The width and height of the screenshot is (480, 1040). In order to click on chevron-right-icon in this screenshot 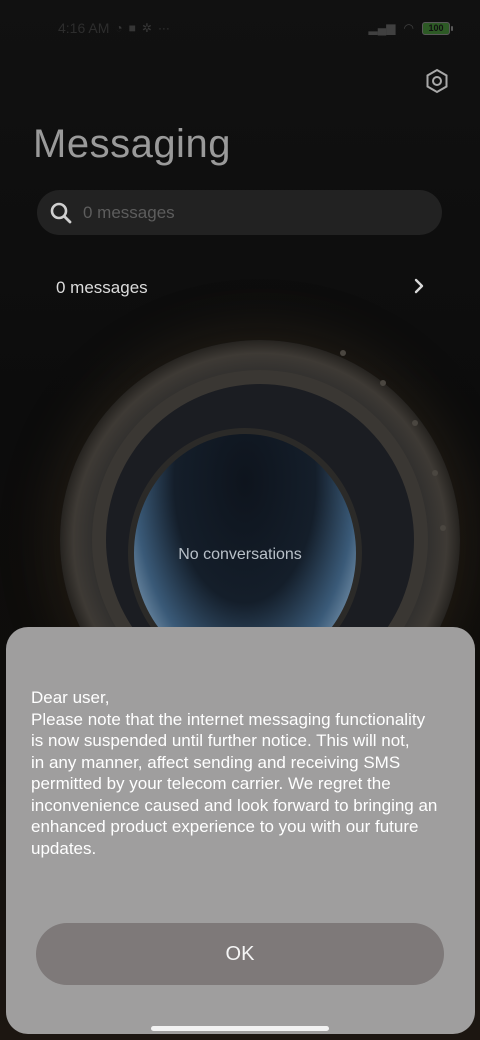, I will do `click(419, 288)`.